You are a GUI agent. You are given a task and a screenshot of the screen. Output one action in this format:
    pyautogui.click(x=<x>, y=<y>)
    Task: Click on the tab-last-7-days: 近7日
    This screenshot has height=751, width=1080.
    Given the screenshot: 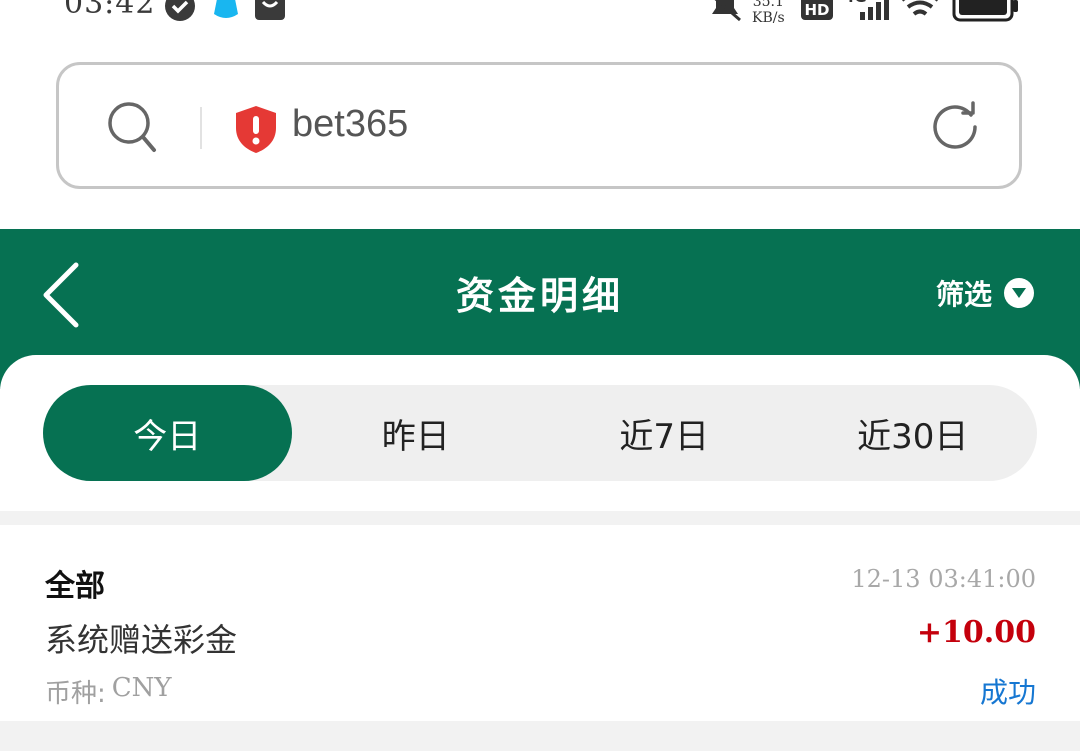 What is the action you would take?
    pyautogui.click(x=664, y=433)
    